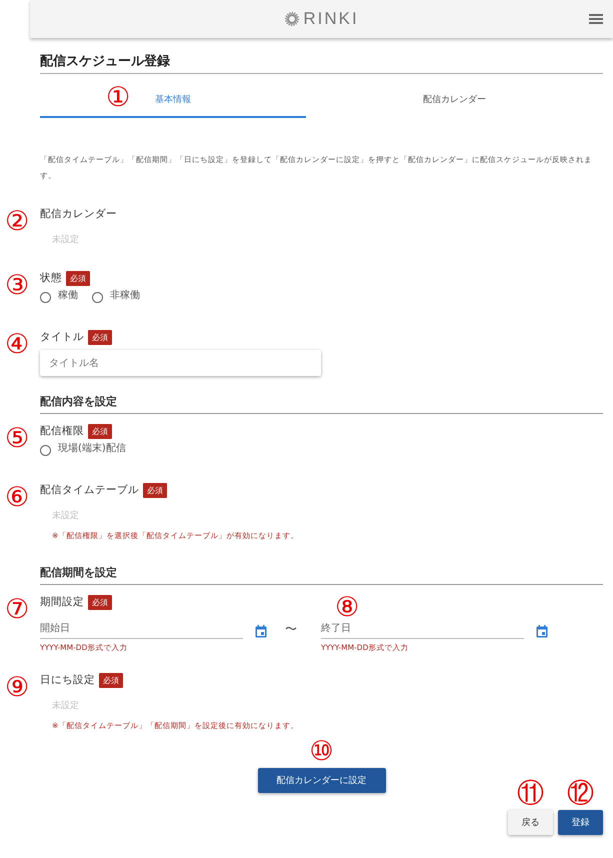 The width and height of the screenshot is (613, 858). What do you see at coordinates (67, 680) in the screenshot?
I see `field-label: 日にち設定` at bounding box center [67, 680].